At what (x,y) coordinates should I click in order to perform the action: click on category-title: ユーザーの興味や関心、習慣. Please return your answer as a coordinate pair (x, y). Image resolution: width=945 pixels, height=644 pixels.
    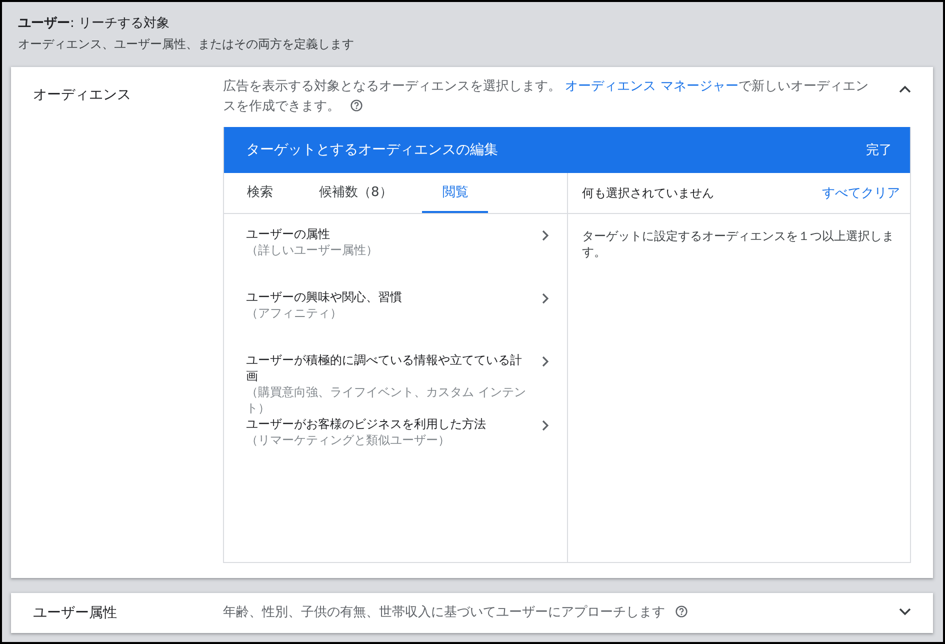
    Looking at the image, I should click on (388, 297).